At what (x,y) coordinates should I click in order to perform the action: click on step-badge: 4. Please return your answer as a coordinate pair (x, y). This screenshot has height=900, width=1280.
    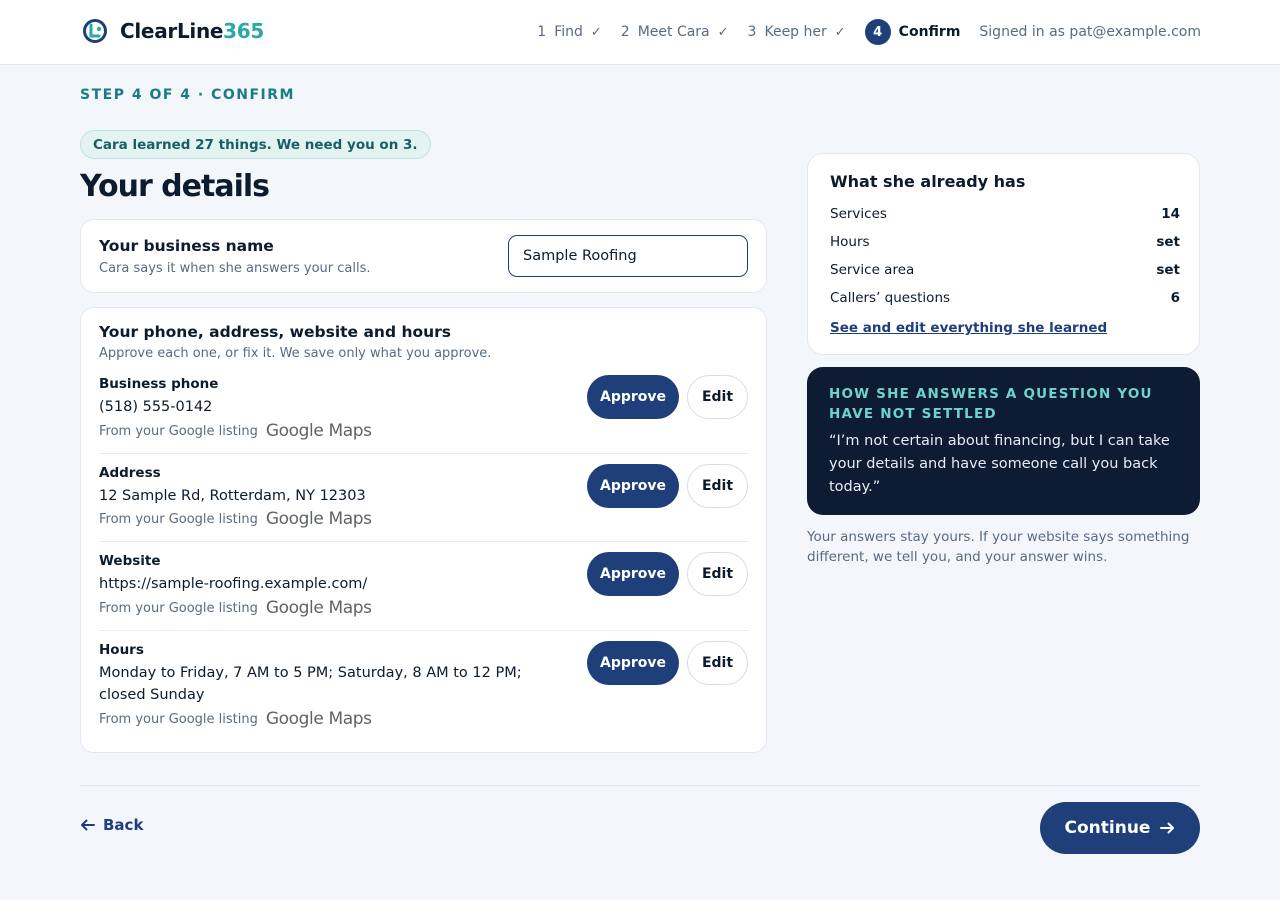
    Looking at the image, I should click on (877, 32).